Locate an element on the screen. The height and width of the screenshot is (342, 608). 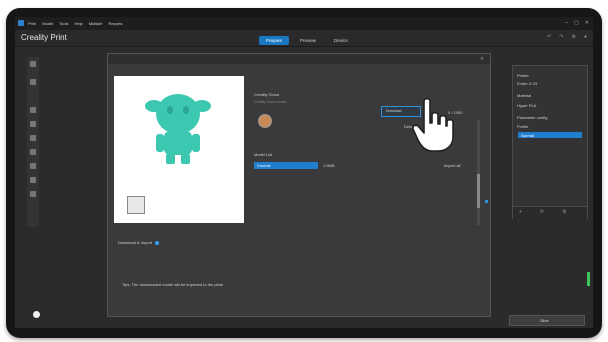
profile-settings-button: ⚙ is located at coordinates (564, 212).